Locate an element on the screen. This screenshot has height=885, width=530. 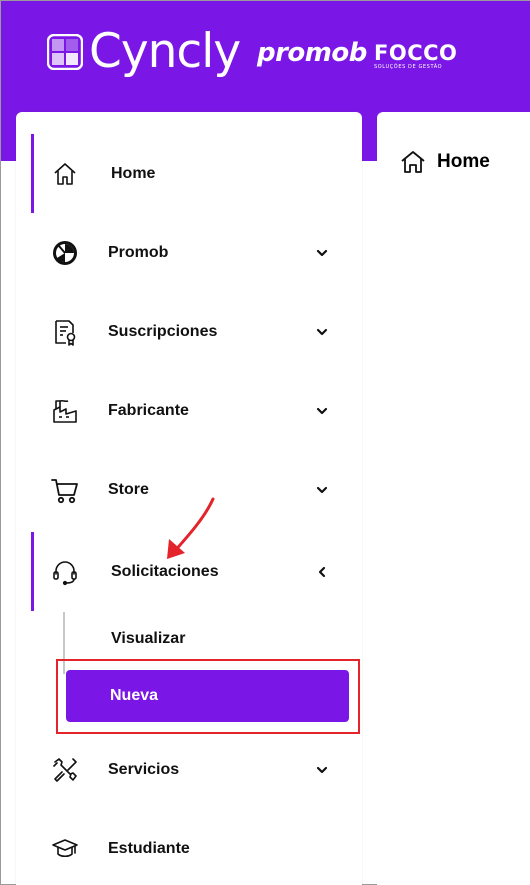
promob-logo: promob is located at coordinates (312, 53).